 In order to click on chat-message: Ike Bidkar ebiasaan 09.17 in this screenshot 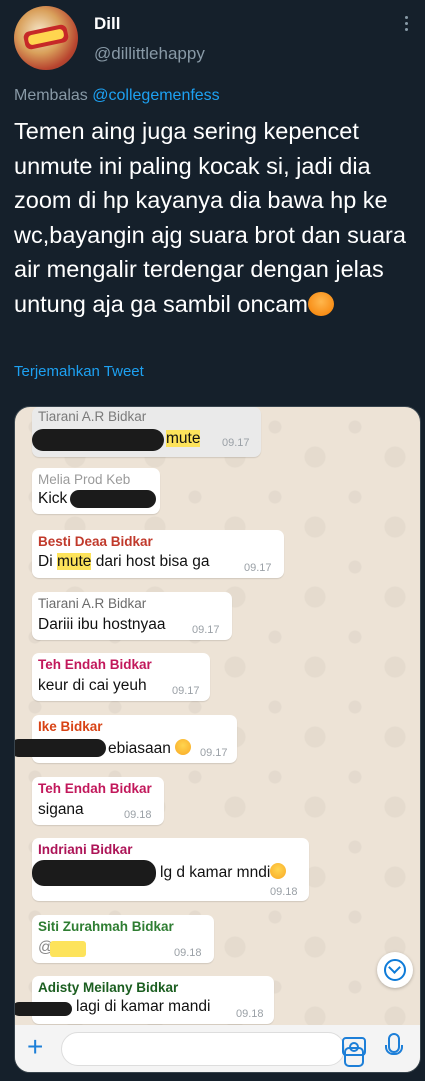, I will do `click(126, 739)`.